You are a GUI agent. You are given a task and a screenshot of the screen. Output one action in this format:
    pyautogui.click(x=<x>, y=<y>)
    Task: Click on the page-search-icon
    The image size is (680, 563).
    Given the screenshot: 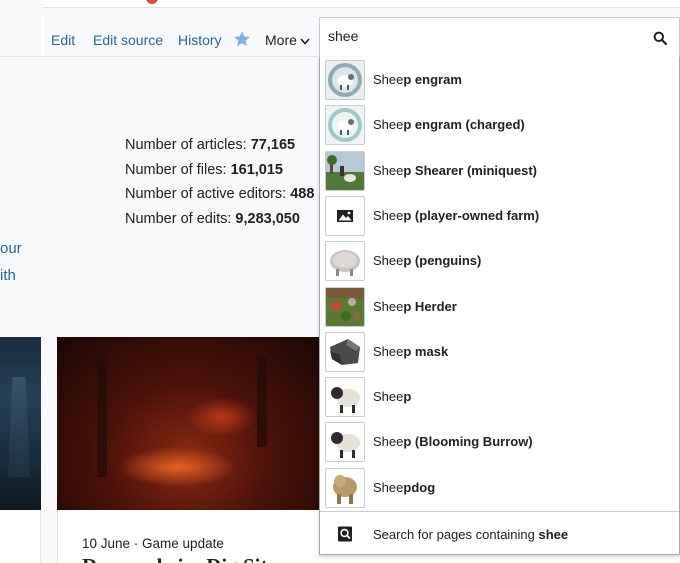 What is the action you would take?
    pyautogui.click(x=345, y=534)
    